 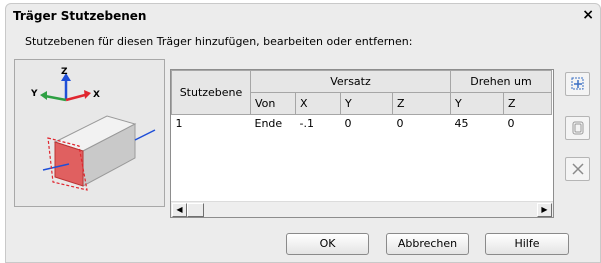 I want to click on beam-preview-image: Z Y X, so click(x=89, y=133).